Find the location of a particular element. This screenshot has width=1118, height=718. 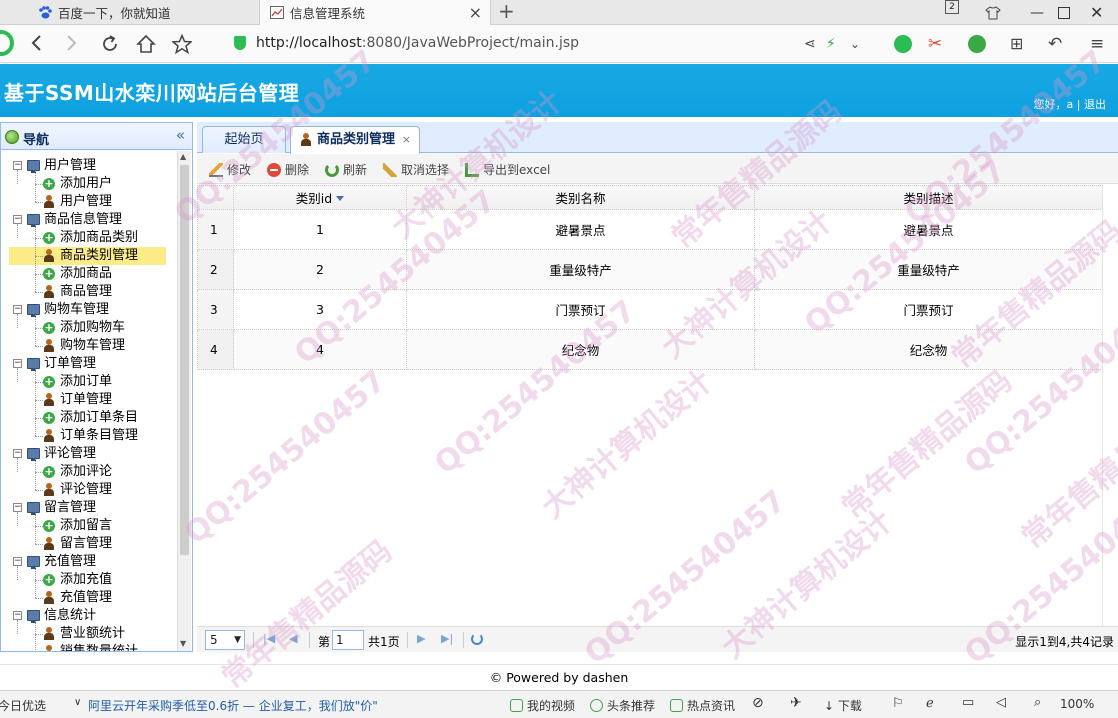

refresh-button: 刷新 is located at coordinates (346, 170).